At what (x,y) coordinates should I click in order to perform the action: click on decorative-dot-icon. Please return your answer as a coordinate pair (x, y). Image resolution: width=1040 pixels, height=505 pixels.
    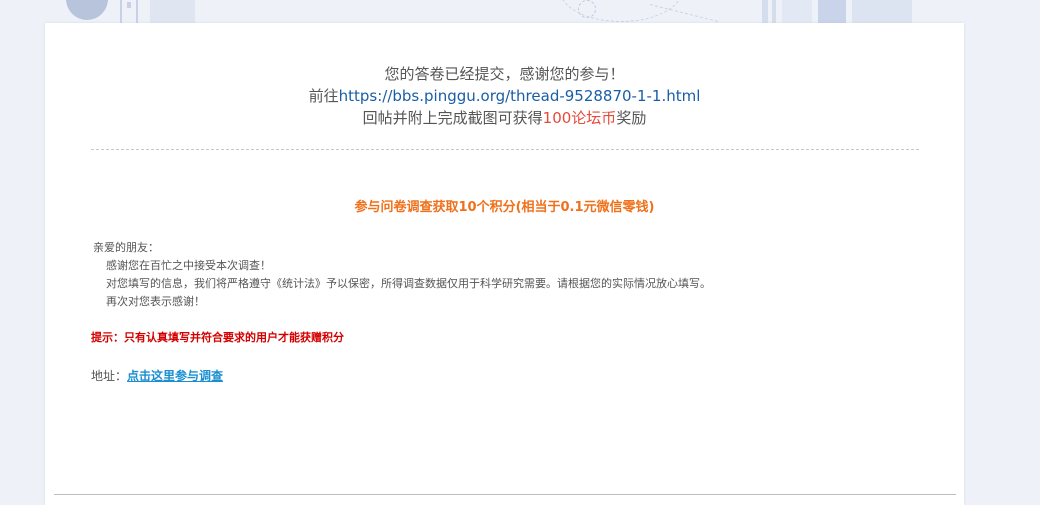
    Looking at the image, I should click on (587, 9).